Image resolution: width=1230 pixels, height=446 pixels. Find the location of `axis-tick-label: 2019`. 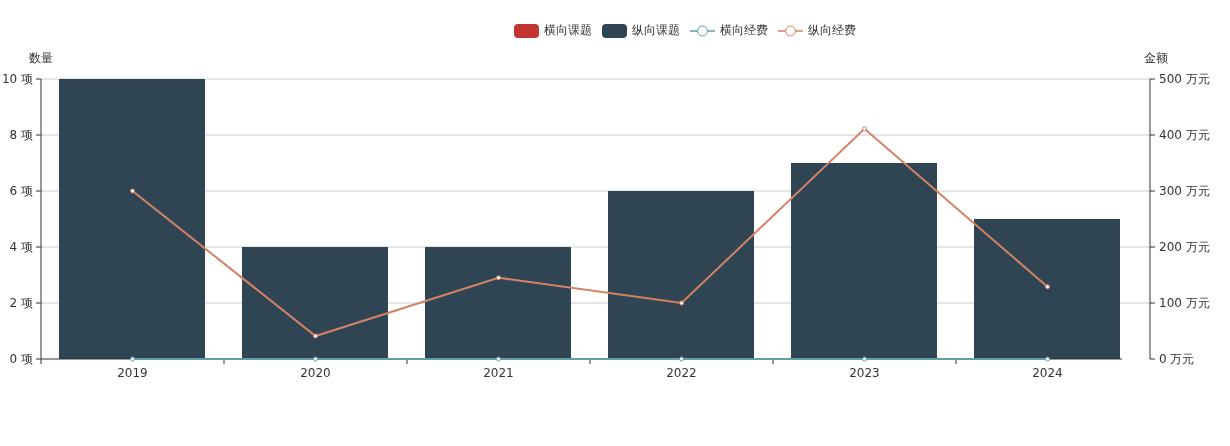

axis-tick-label: 2019 is located at coordinates (132, 373).